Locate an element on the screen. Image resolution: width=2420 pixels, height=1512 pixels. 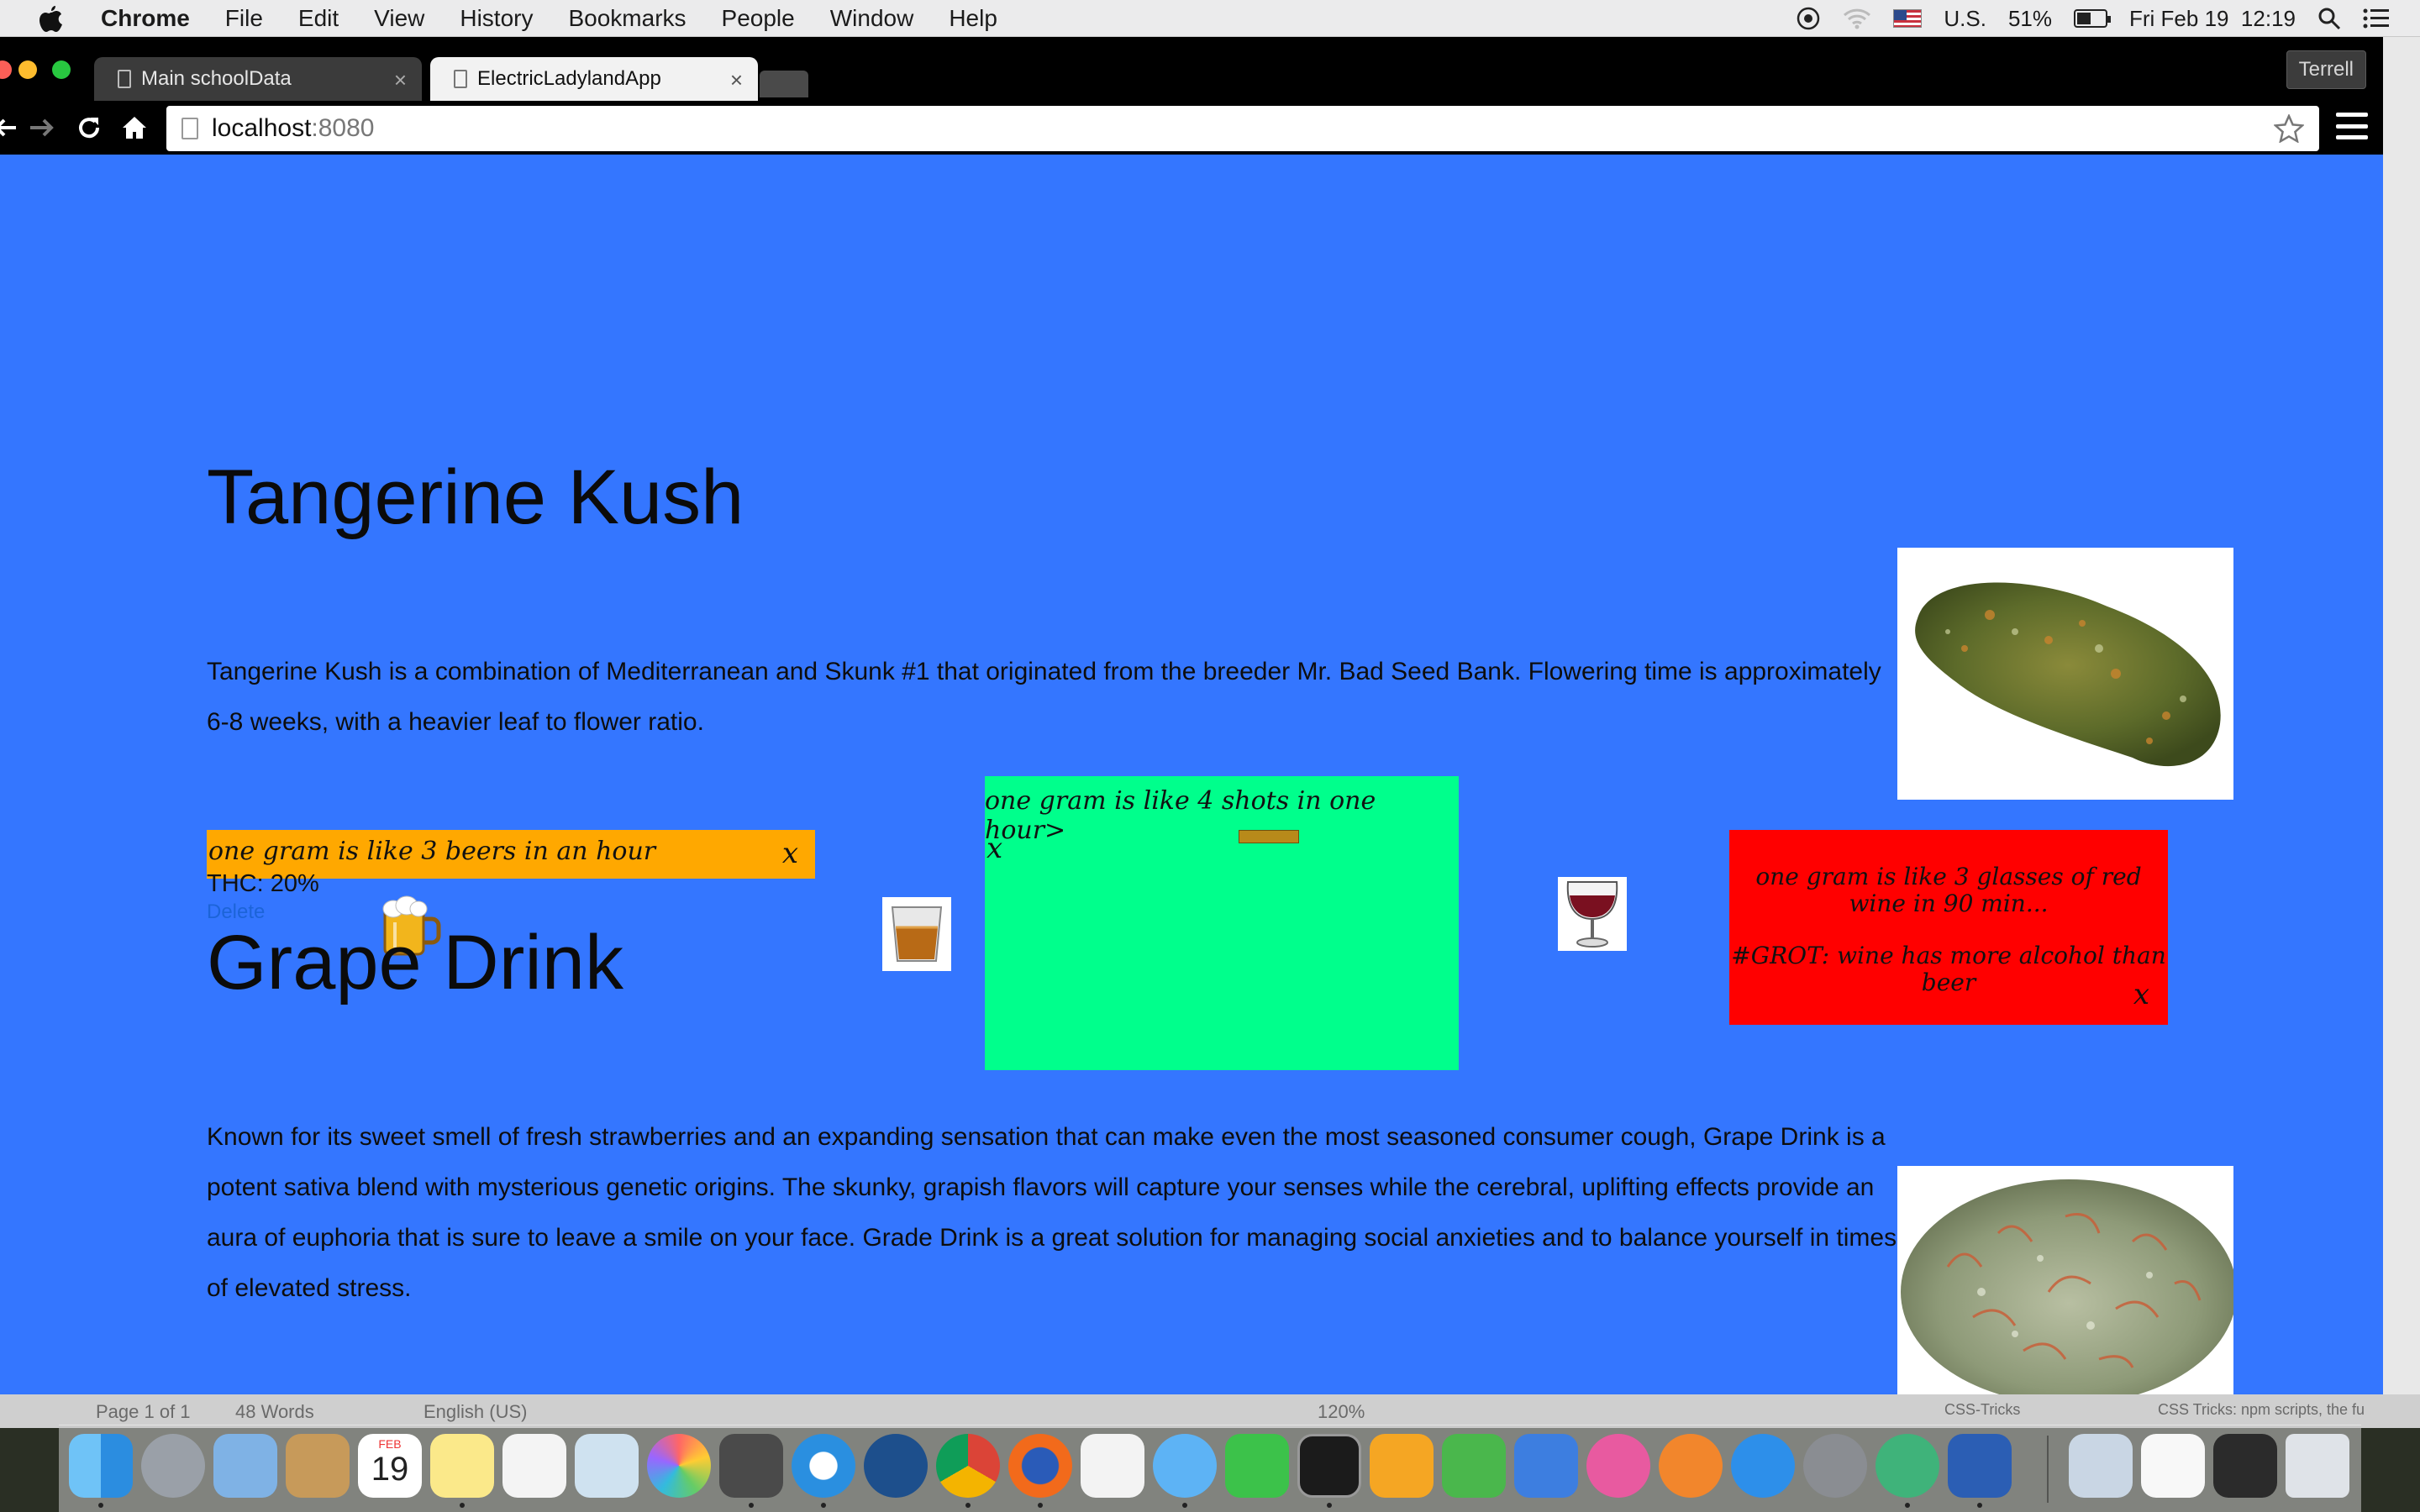
tab-main-schooldata: Main schoolData × is located at coordinates (258, 79).